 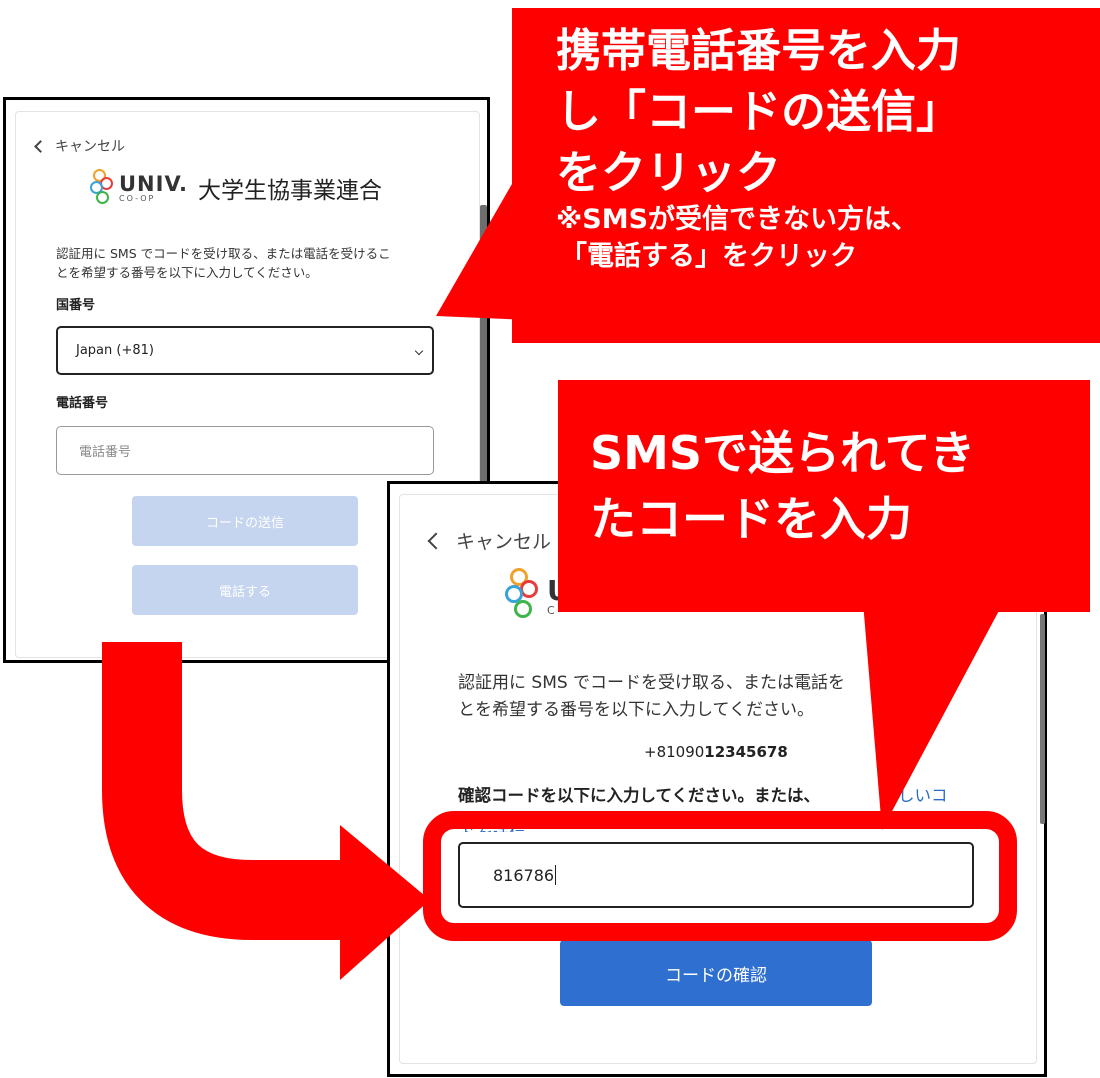 What do you see at coordinates (759, 50) in the screenshot?
I see `callout-1-line1: 携帯電話番号を入力` at bounding box center [759, 50].